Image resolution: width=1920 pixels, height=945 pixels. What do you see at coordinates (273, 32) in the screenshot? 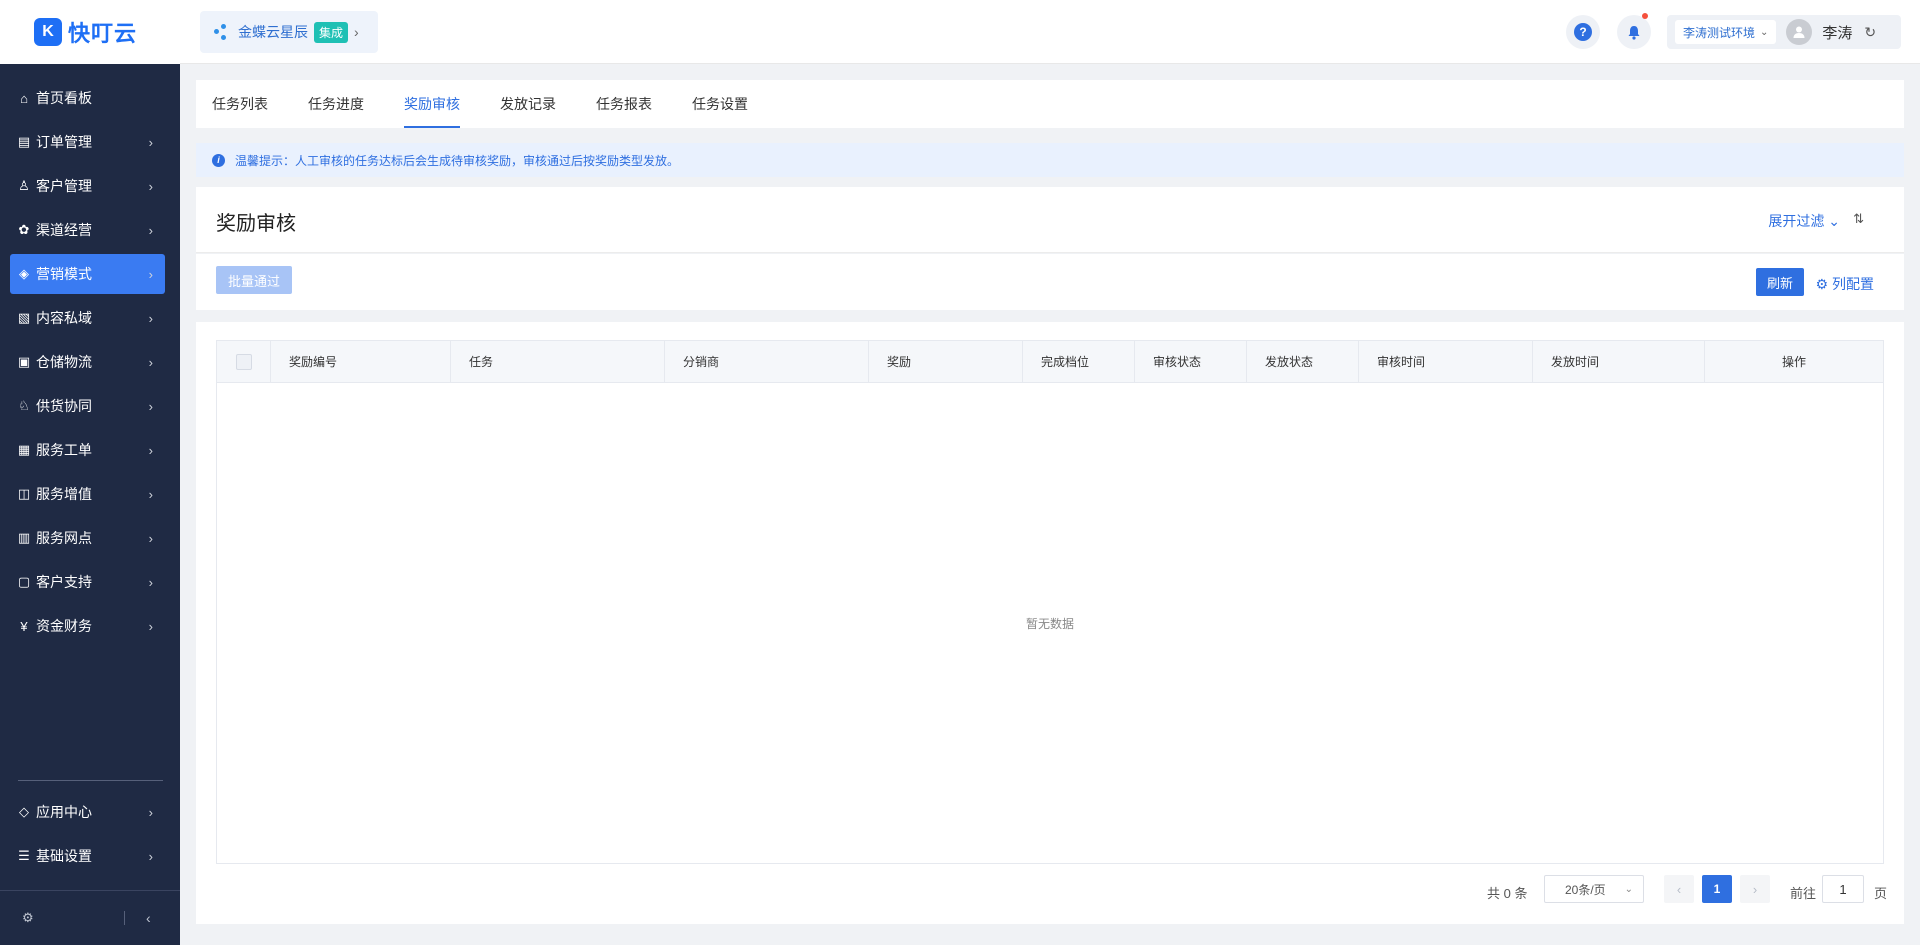
I see `product-name: 金蝶云星辰` at bounding box center [273, 32].